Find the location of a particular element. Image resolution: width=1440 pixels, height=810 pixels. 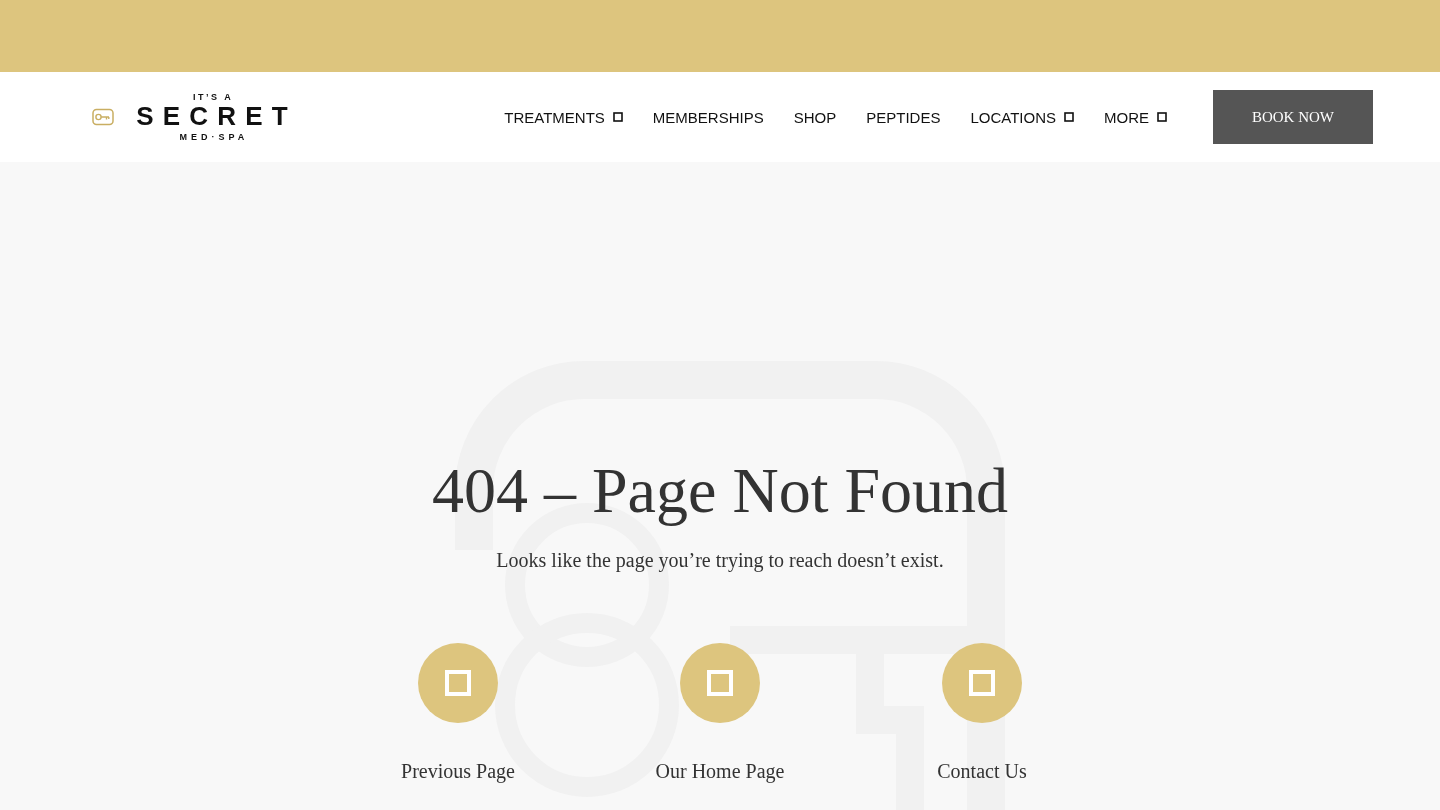

key-icon is located at coordinates (103, 117).